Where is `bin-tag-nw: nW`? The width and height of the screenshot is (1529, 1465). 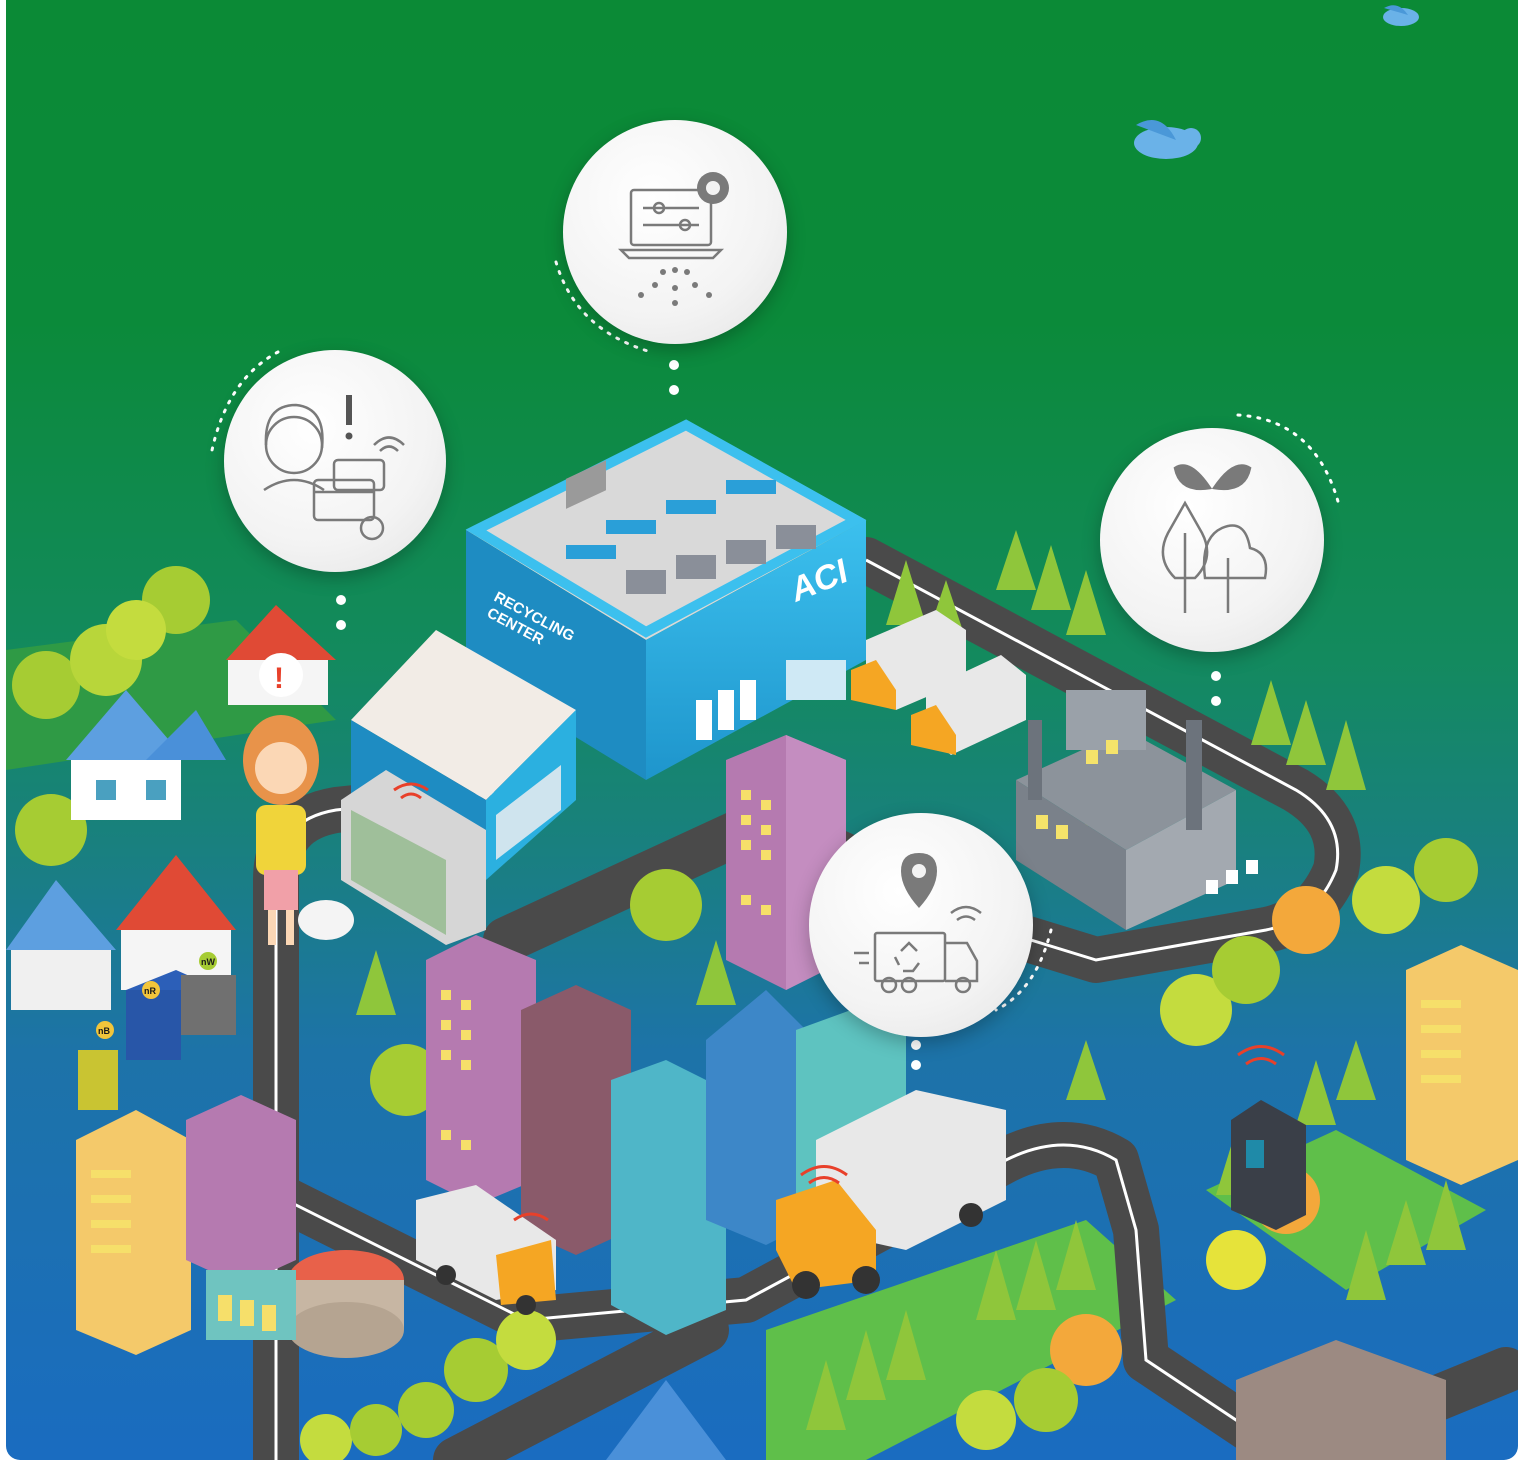
bin-tag-nw: nW is located at coordinates (208, 962).